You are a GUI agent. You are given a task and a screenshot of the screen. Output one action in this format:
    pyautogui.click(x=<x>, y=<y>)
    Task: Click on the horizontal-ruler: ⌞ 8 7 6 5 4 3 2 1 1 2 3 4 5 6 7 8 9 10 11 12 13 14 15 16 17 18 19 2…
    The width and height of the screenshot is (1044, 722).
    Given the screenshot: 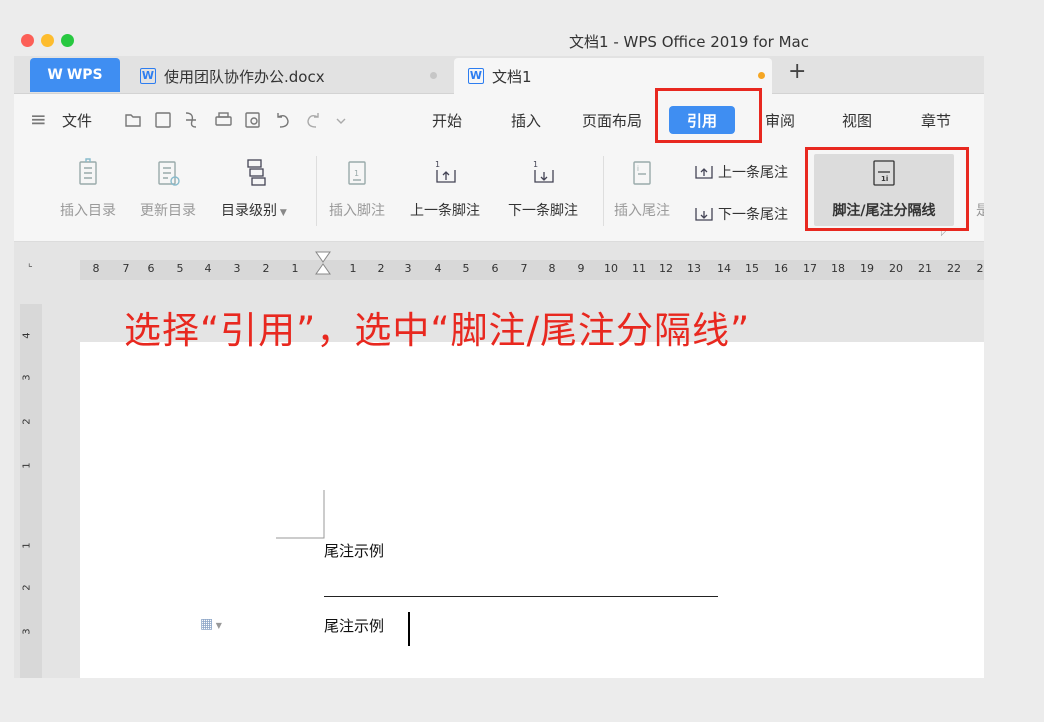 What is the action you would take?
    pyautogui.click(x=499, y=269)
    